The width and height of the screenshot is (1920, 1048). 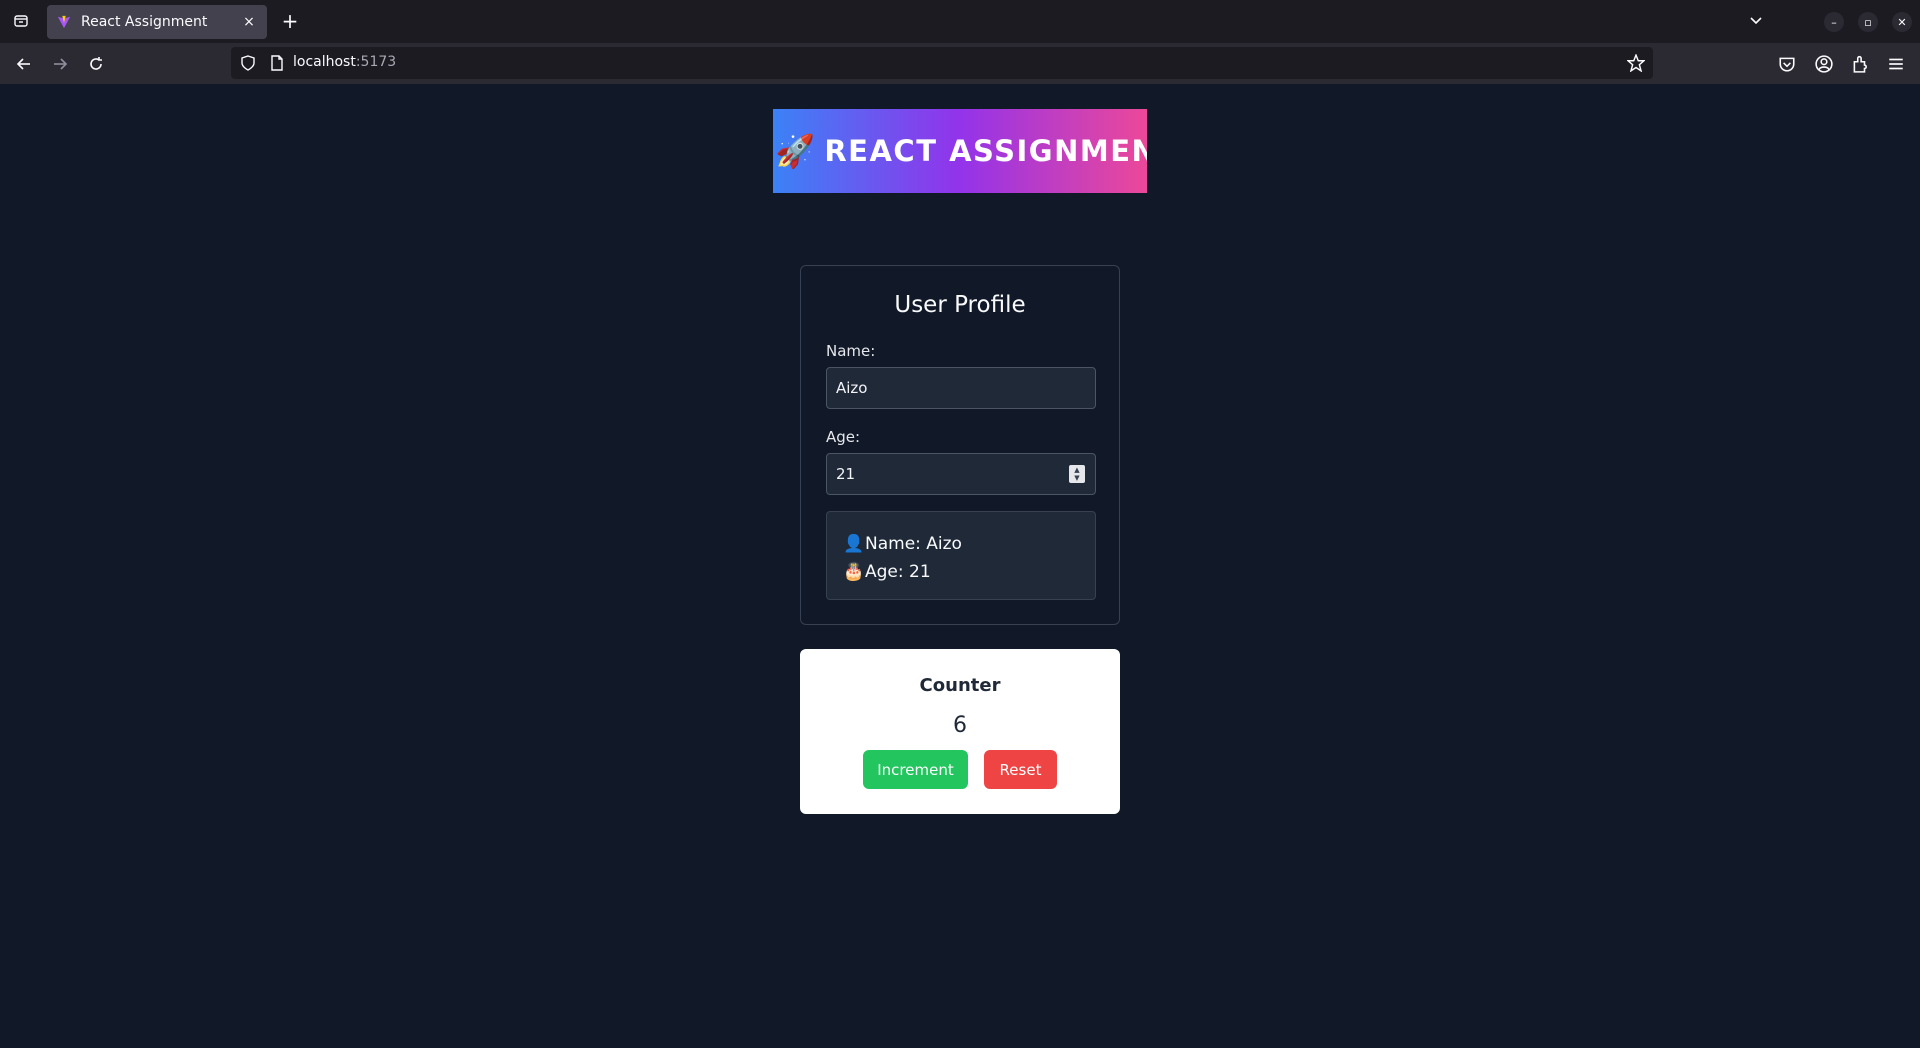 I want to click on close-window-button: ✕, so click(x=1902, y=22).